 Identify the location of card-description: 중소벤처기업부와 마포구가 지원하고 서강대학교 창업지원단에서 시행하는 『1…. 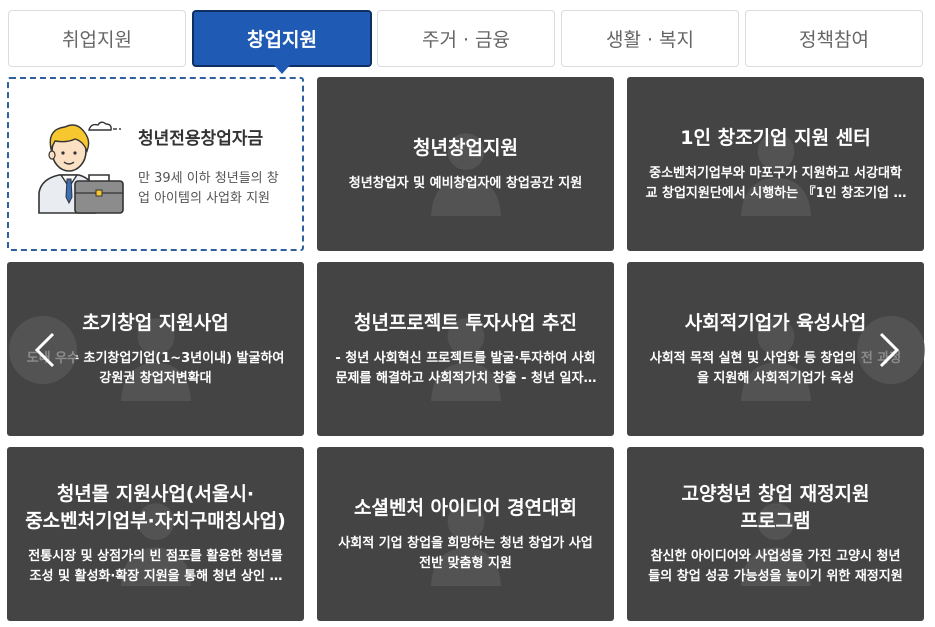
(775, 183).